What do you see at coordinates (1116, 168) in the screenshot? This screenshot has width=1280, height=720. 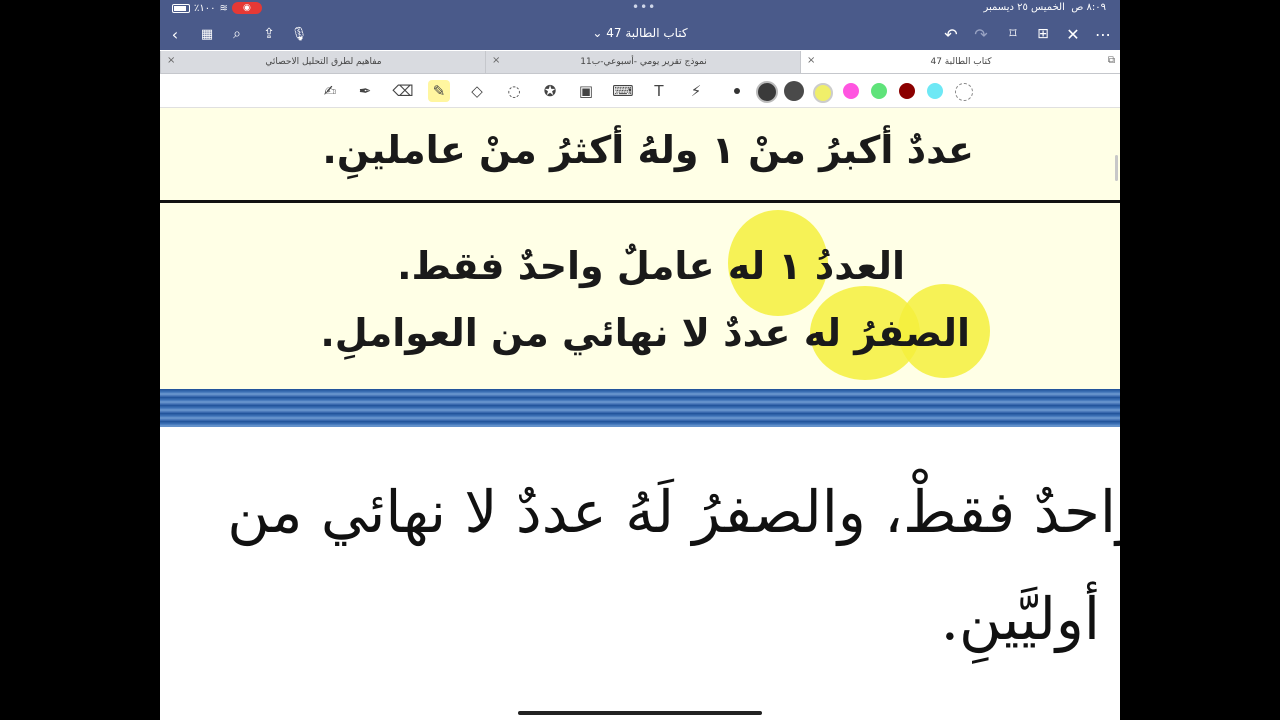 I see `scrollbar-thumb` at bounding box center [1116, 168].